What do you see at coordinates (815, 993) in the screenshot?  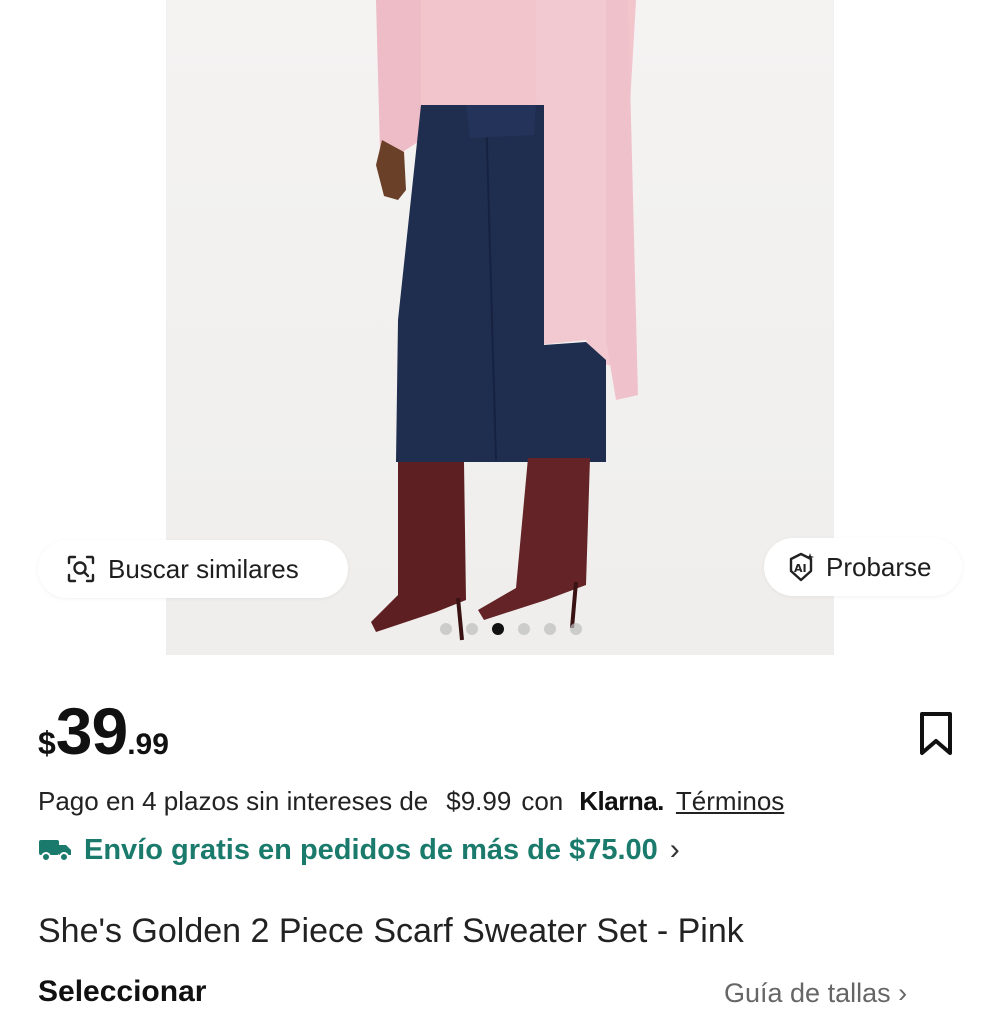 I see `size-guide-link: Guía de tallas ›` at bounding box center [815, 993].